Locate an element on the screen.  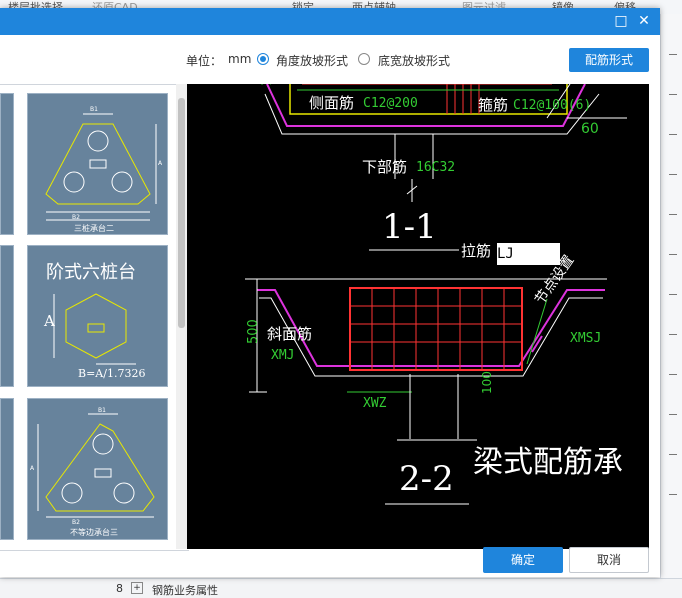
close-button: ✕ is located at coordinates (644, 21).